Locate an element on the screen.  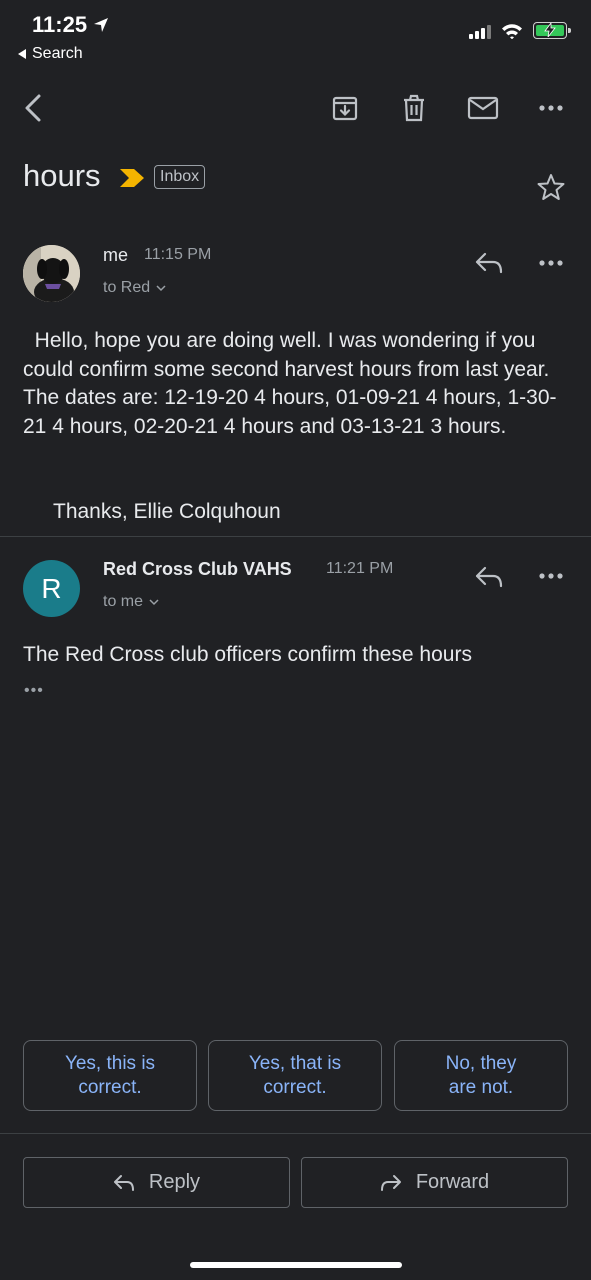
back-app-label: Search is located at coordinates (57, 53).